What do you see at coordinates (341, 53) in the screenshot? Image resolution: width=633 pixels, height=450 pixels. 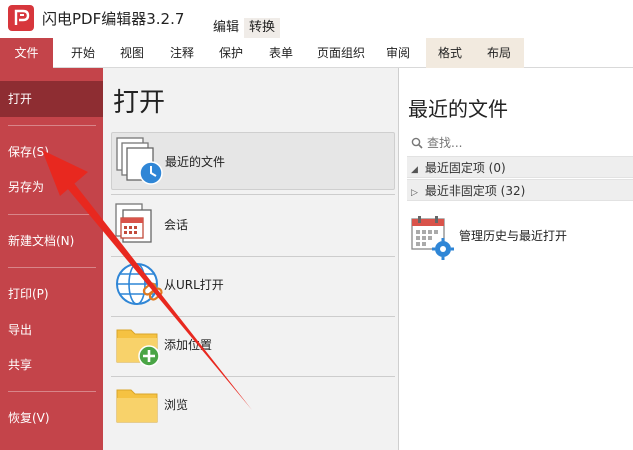 I see `tab-page-organize: 页面组织` at bounding box center [341, 53].